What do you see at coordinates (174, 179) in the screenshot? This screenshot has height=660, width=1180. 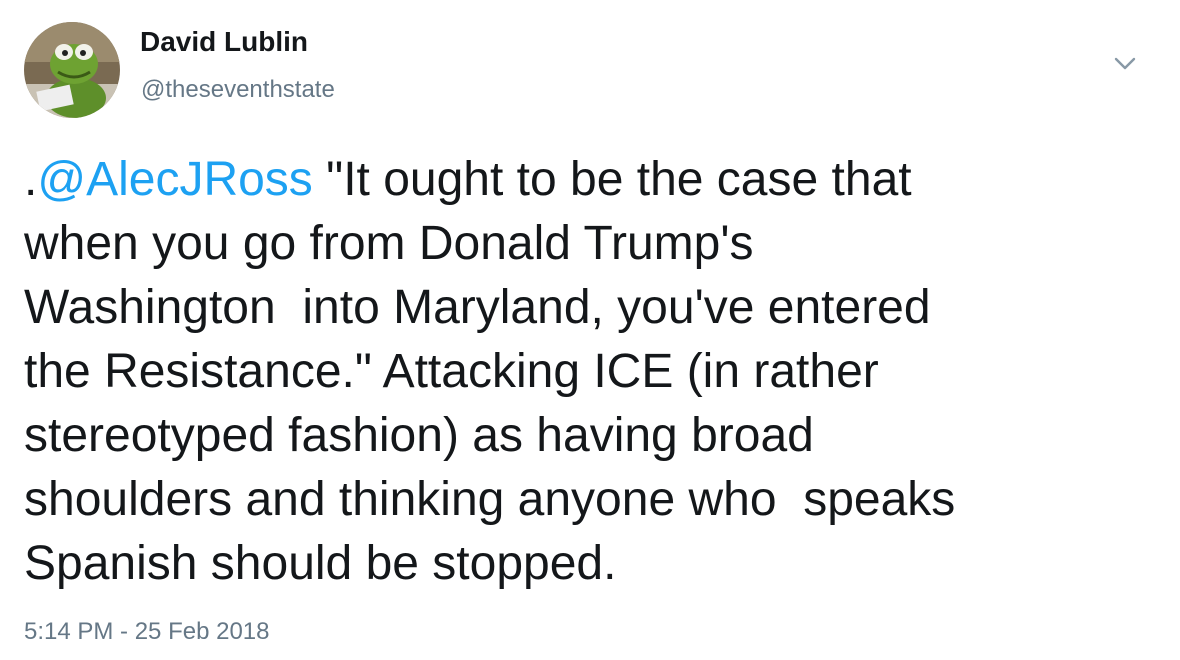 I see `mention-link: @AlecJRoss` at bounding box center [174, 179].